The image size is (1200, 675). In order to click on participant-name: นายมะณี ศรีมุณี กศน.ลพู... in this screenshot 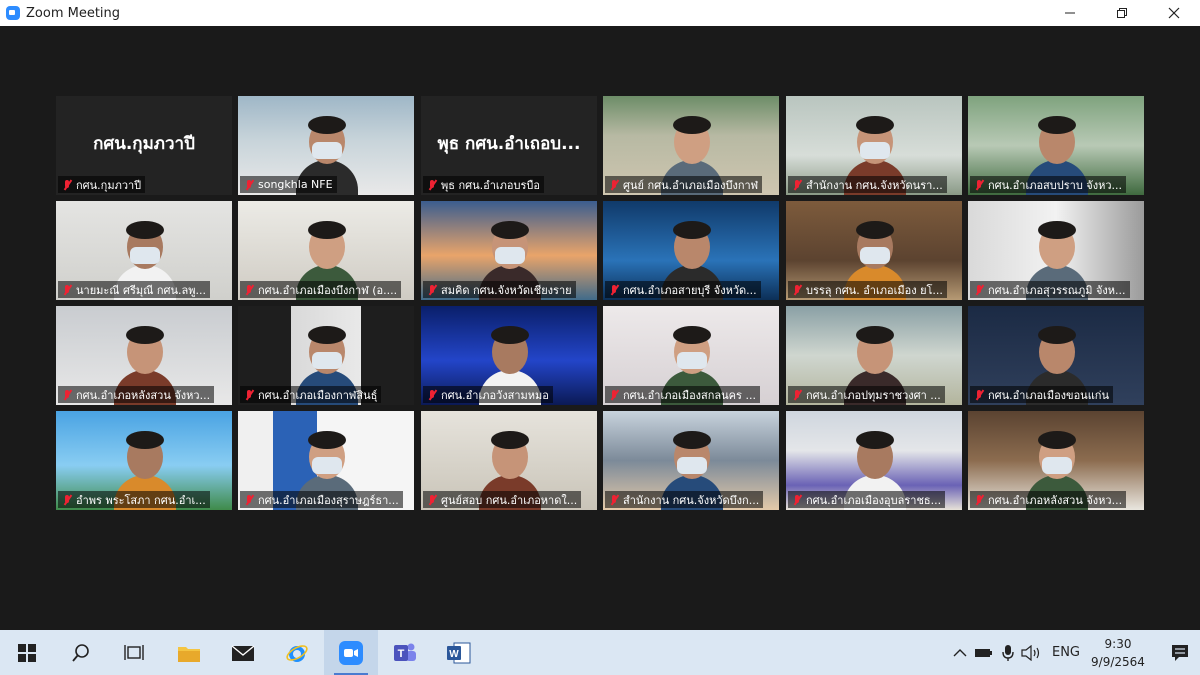, I will do `click(141, 290)`.